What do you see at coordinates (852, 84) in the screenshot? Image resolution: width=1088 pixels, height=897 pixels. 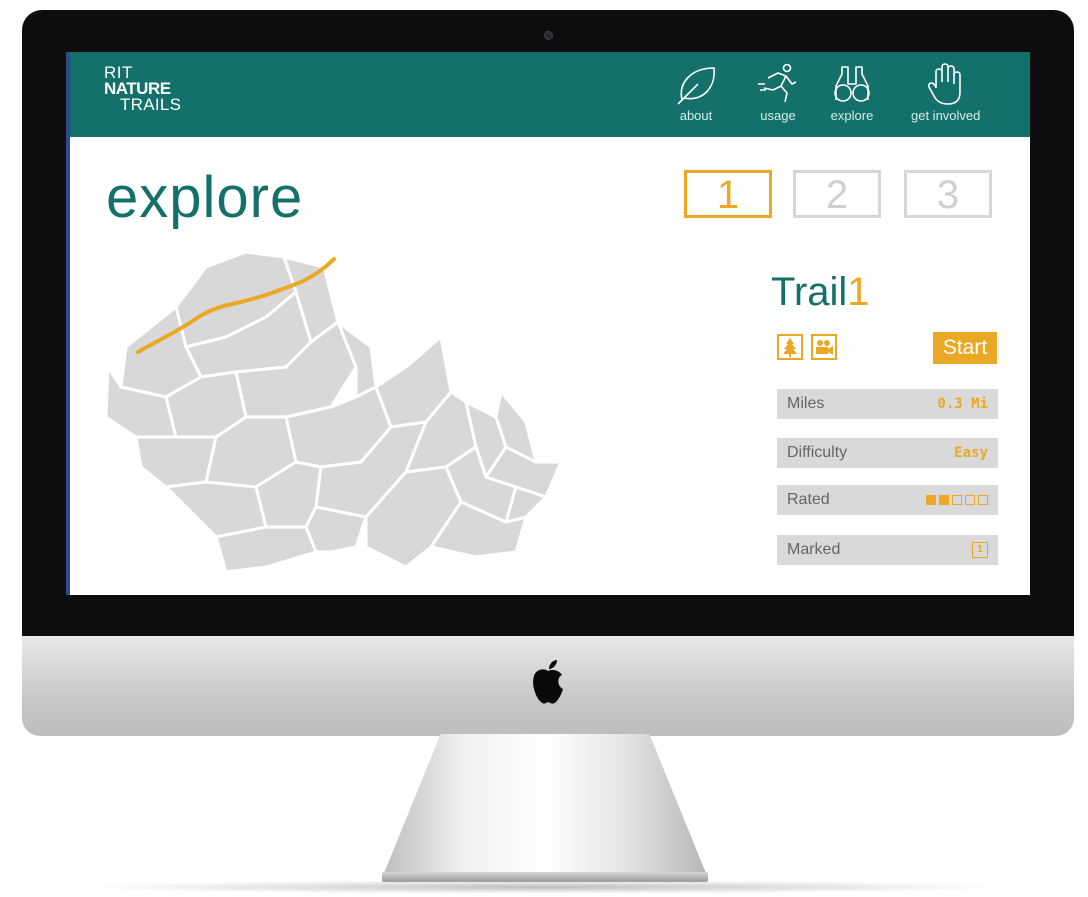 I see `binoculars-icon` at bounding box center [852, 84].